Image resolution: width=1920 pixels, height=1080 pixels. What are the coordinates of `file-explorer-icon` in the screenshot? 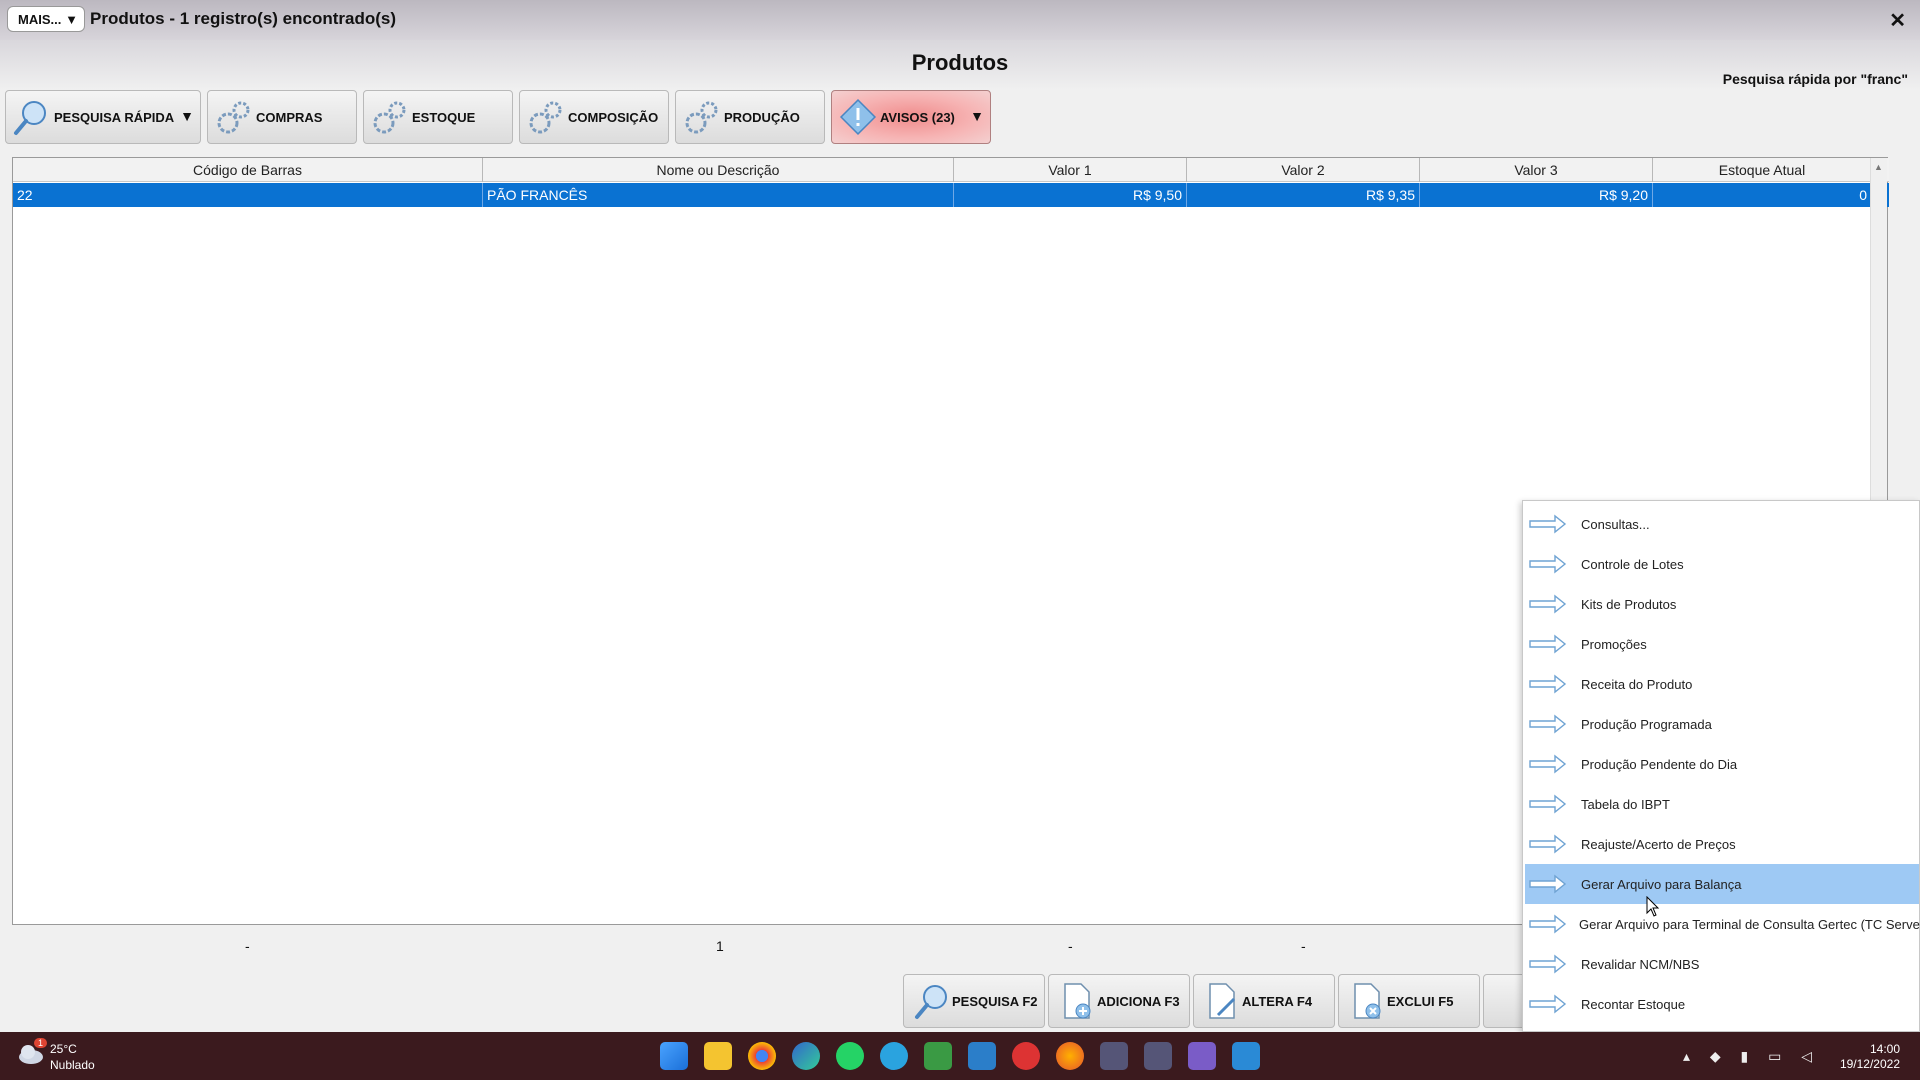 It's located at (718, 1056).